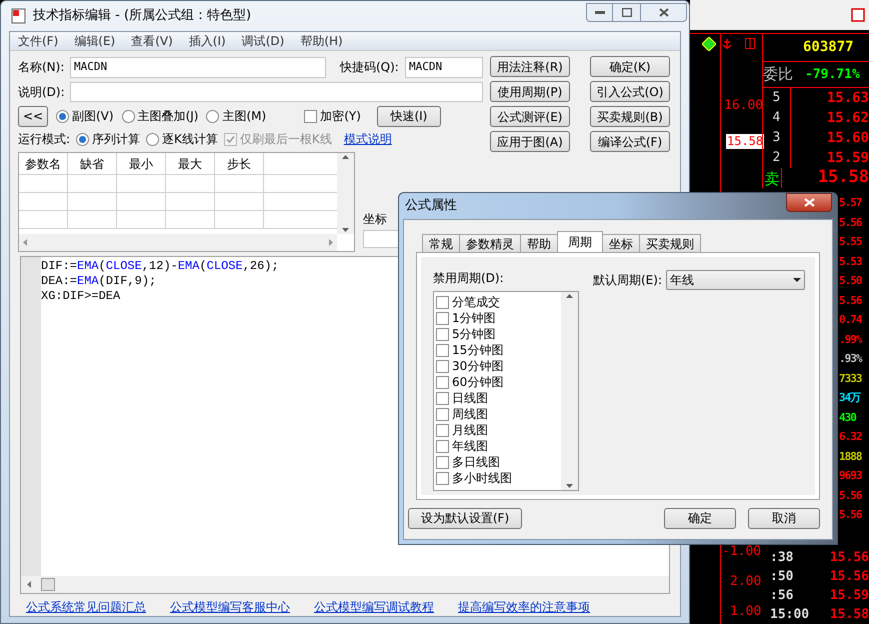  What do you see at coordinates (321, 41) in the screenshot?
I see `menu-item: 帮助(H)` at bounding box center [321, 41].